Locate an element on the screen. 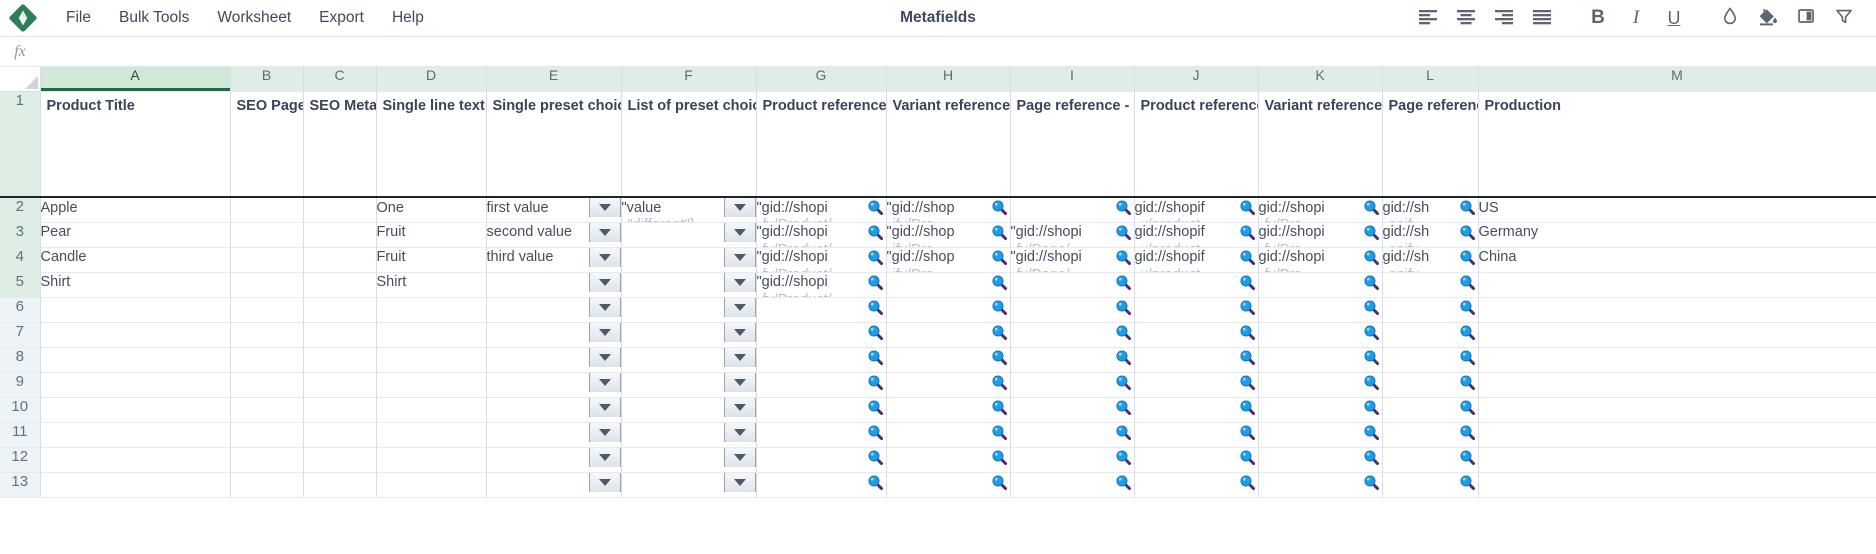 The width and height of the screenshot is (1876, 554). row-header-8: 8 is located at coordinates (20, 360).